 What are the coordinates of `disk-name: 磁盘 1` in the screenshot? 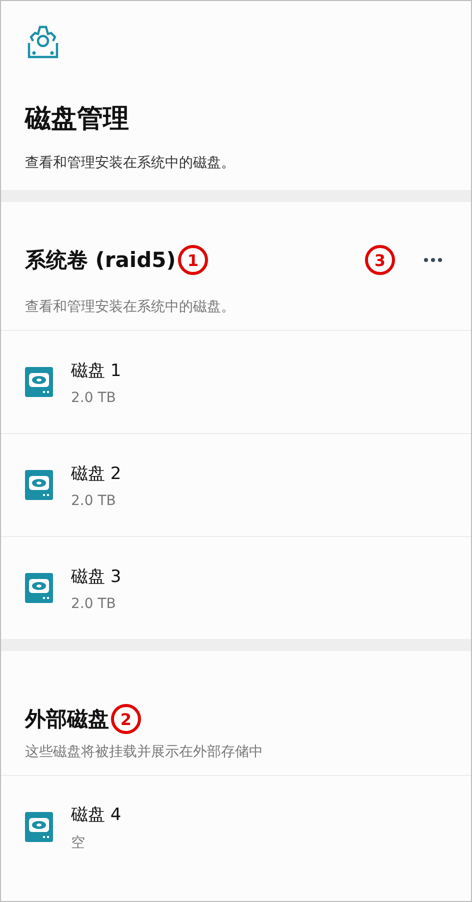 It's located at (96, 371).